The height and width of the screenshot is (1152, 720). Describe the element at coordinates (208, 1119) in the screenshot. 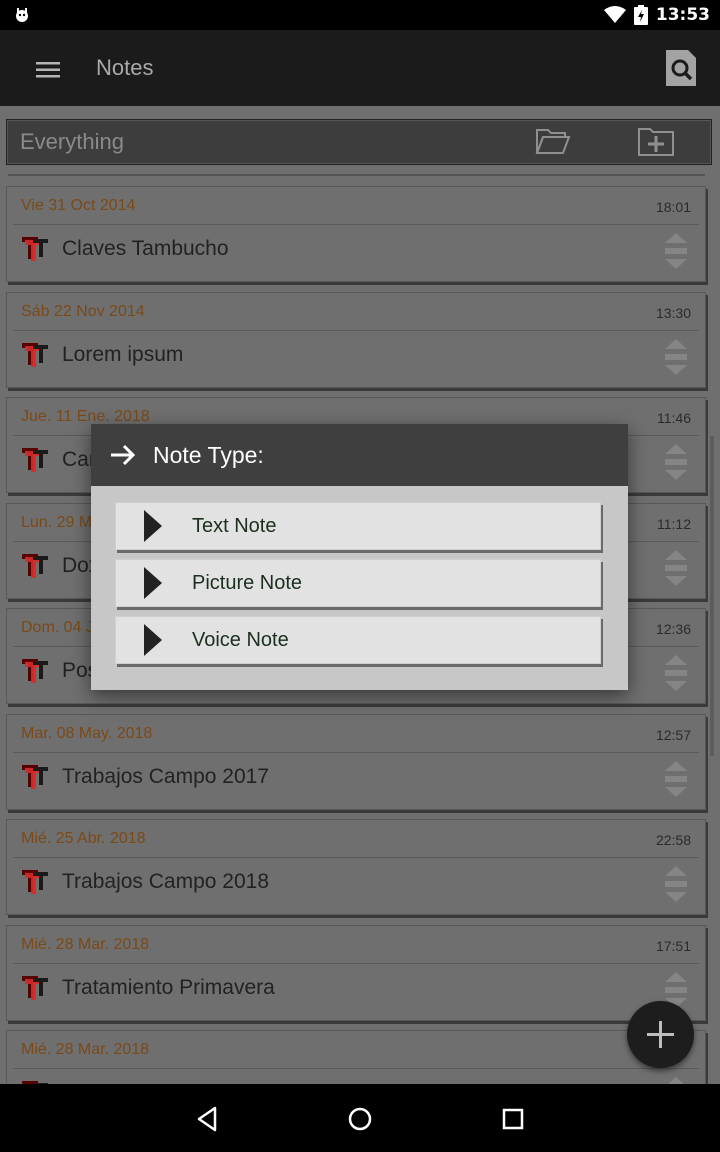

I see `back-icon` at that location.